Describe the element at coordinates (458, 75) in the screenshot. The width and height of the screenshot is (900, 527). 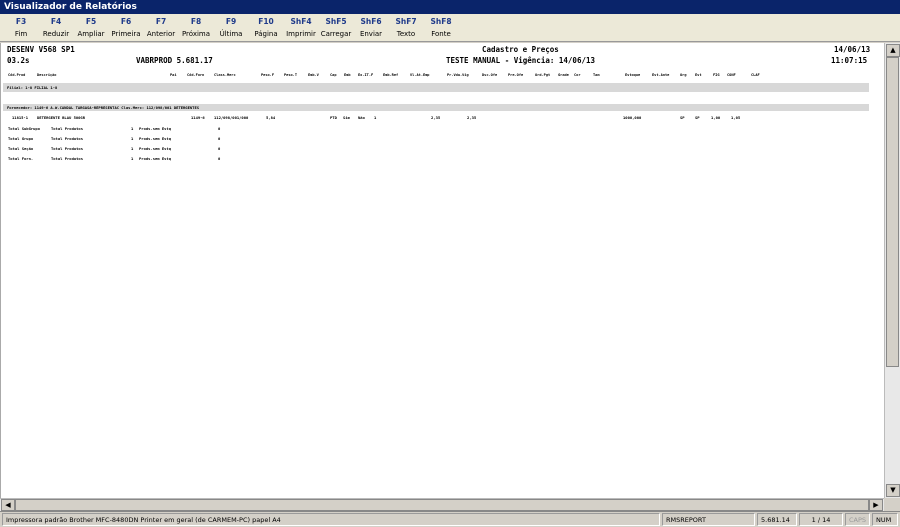
I see `column-header: Pr.Vda.Vig` at that location.